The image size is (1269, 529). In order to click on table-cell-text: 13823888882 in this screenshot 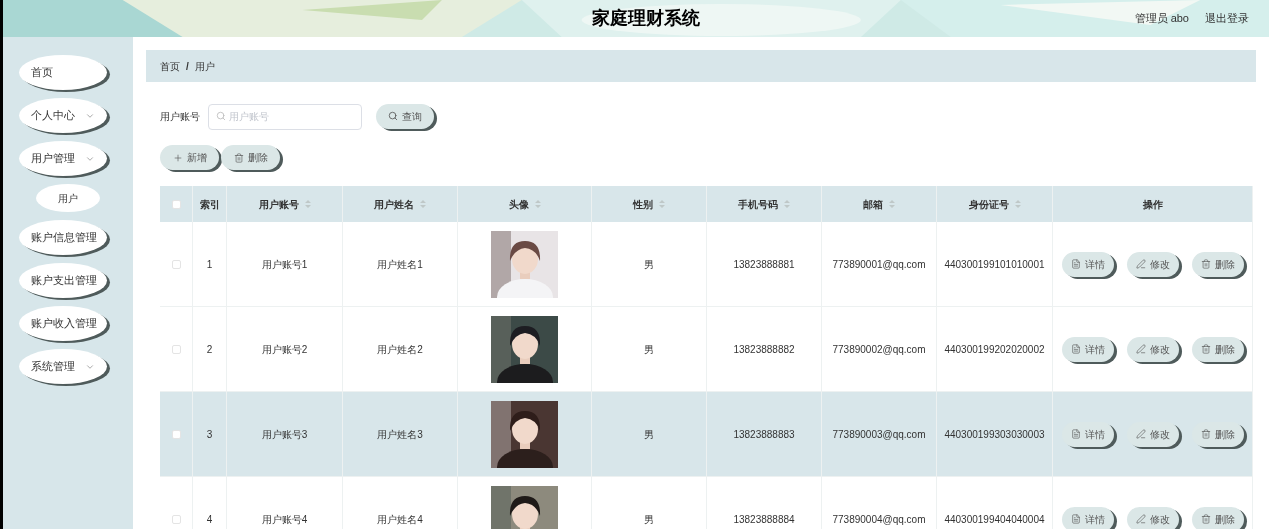, I will do `click(764, 349)`.